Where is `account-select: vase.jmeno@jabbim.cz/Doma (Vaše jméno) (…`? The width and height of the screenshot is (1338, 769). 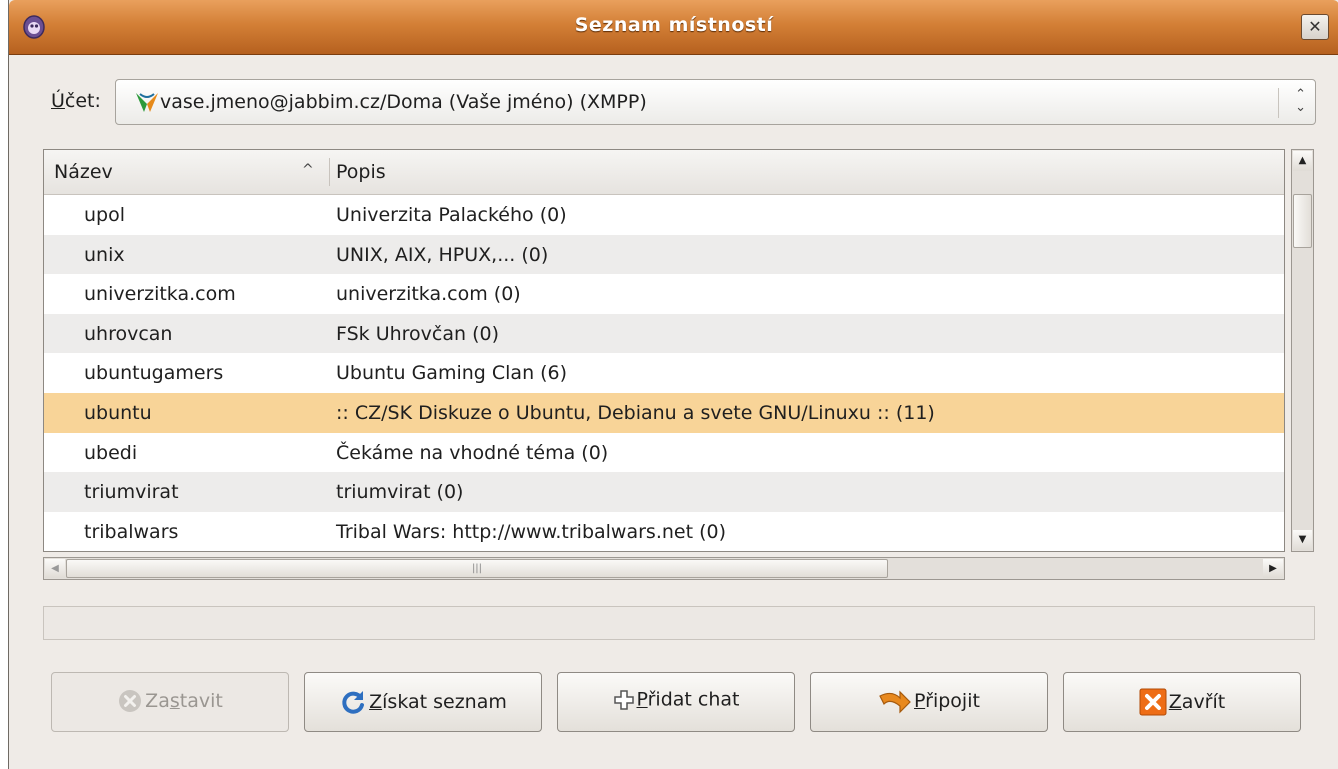
account-select: vase.jmeno@jabbim.cz/Doma (Vaše jméno) (… is located at coordinates (715, 102).